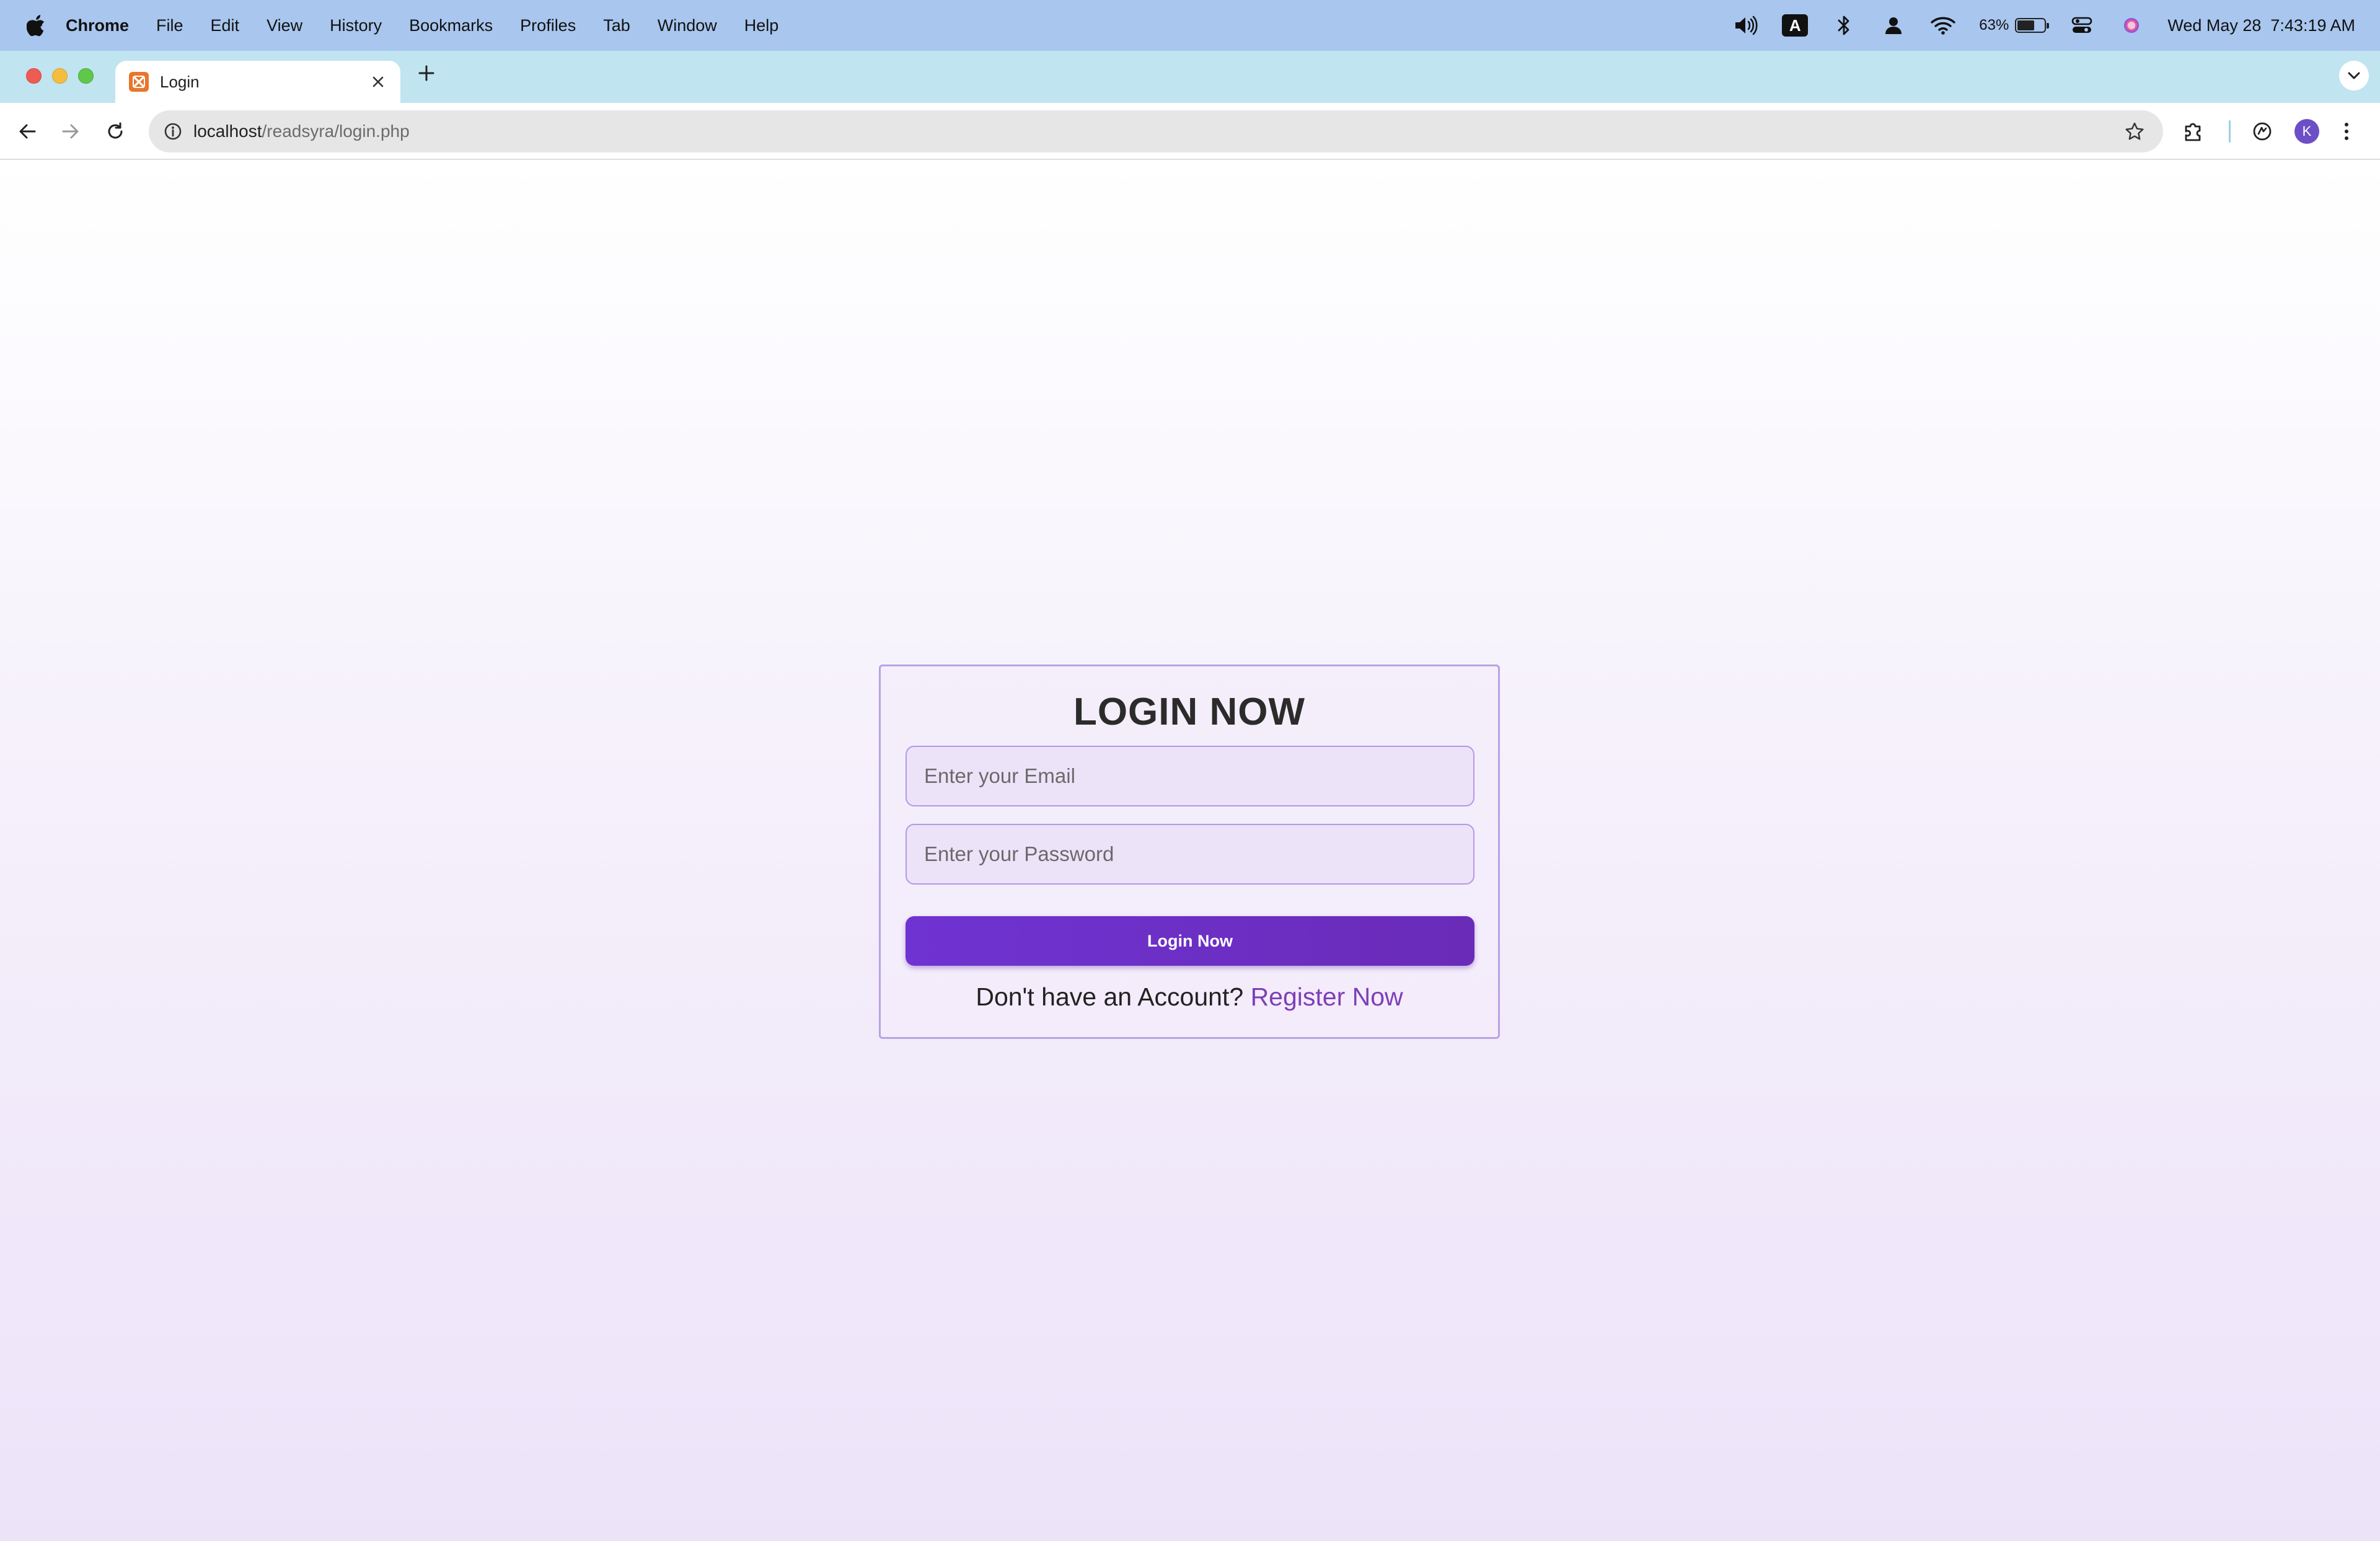 The width and height of the screenshot is (2380, 1541). I want to click on profile-avatar: K, so click(2306, 131).